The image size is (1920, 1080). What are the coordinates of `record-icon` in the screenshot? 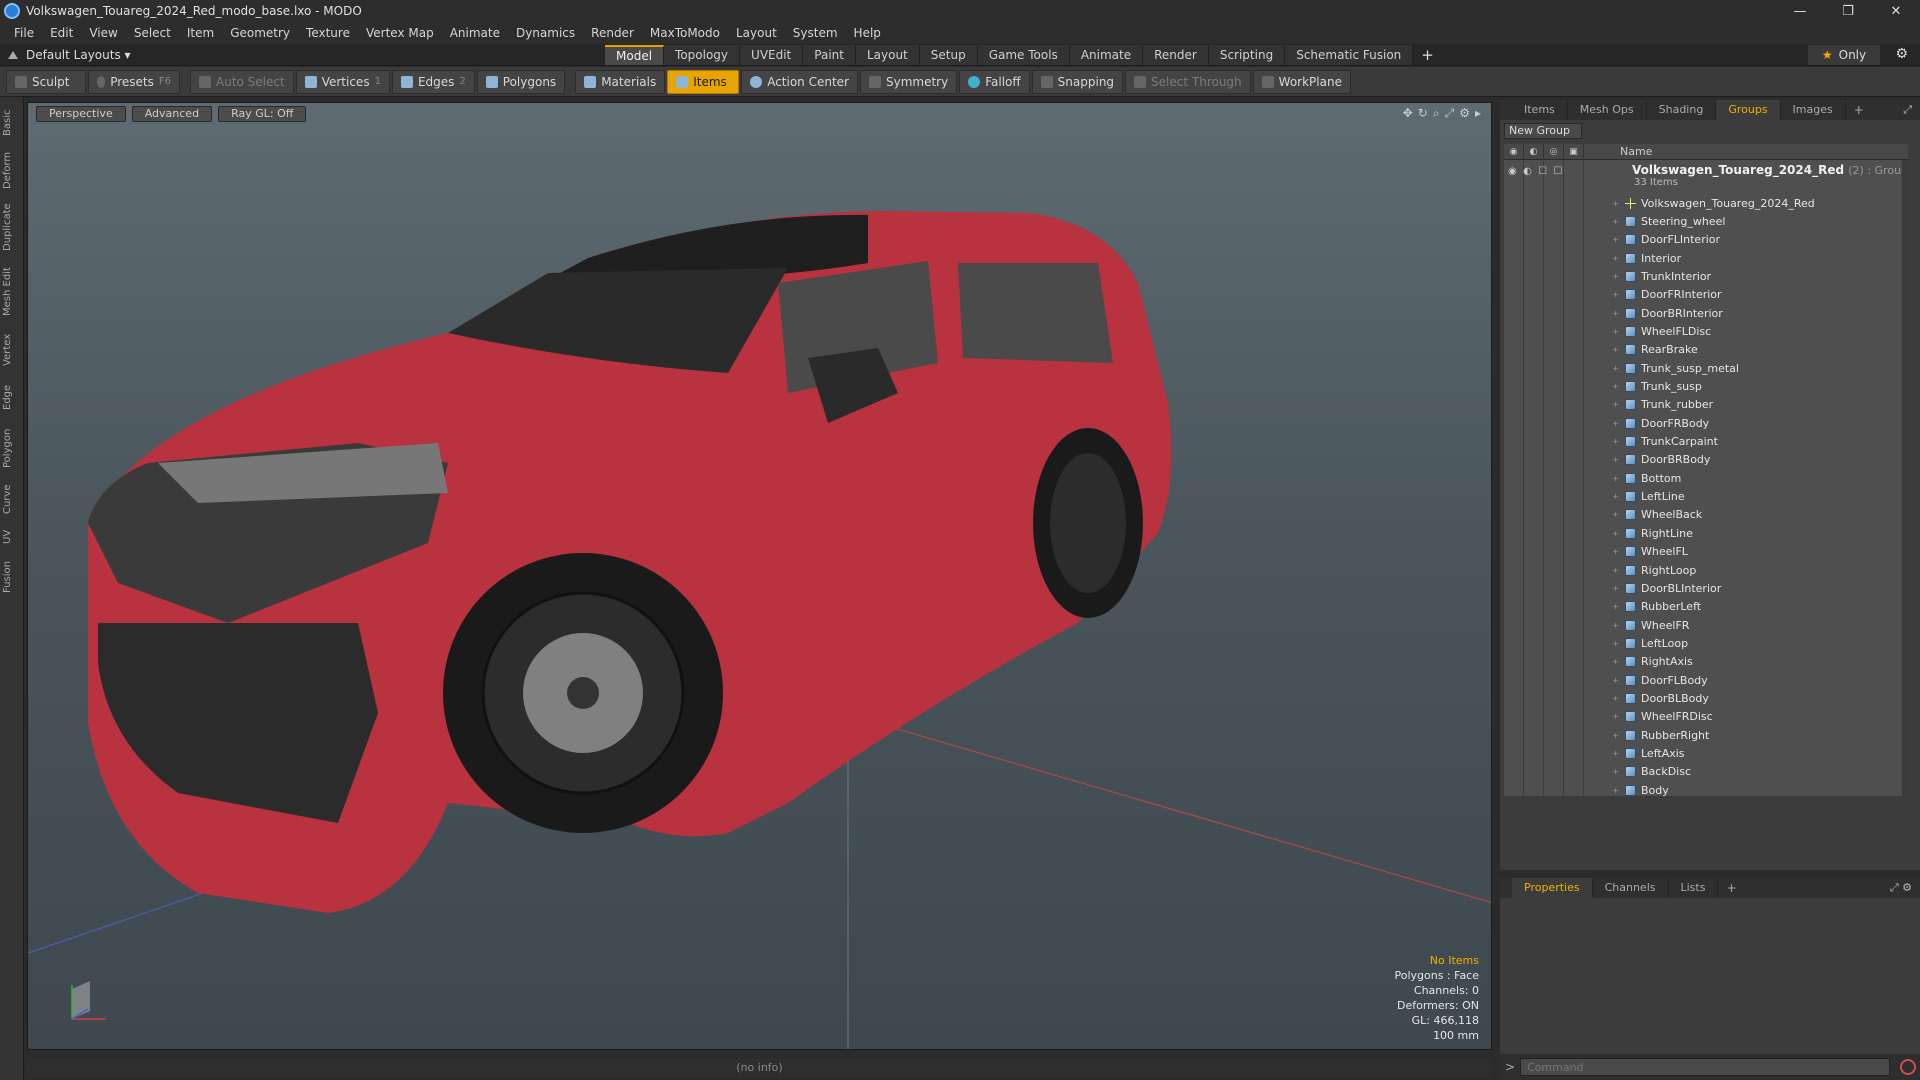 It's located at (1908, 1067).